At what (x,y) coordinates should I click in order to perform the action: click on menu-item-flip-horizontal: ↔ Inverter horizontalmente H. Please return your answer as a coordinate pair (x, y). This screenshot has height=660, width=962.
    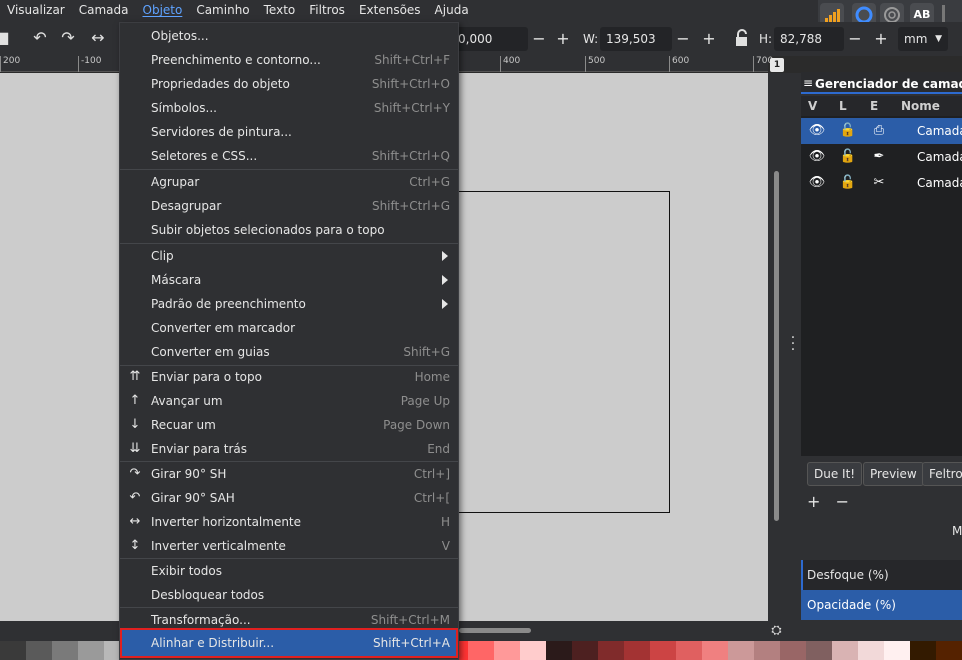
    Looking at the image, I should click on (289, 522).